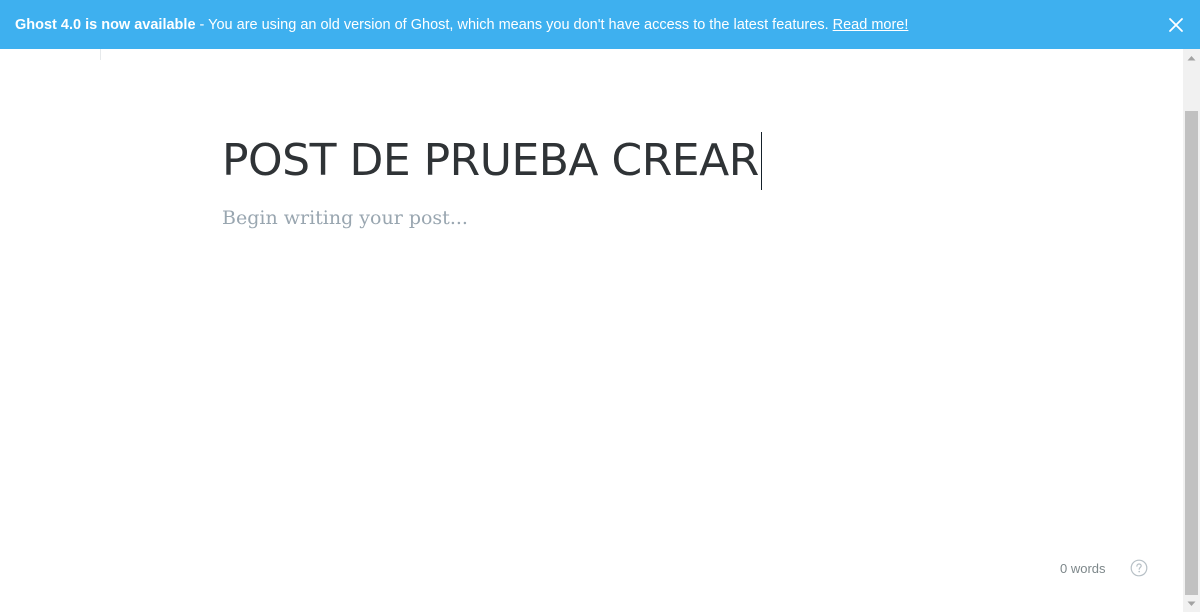  I want to click on close-icon, so click(1176, 25).